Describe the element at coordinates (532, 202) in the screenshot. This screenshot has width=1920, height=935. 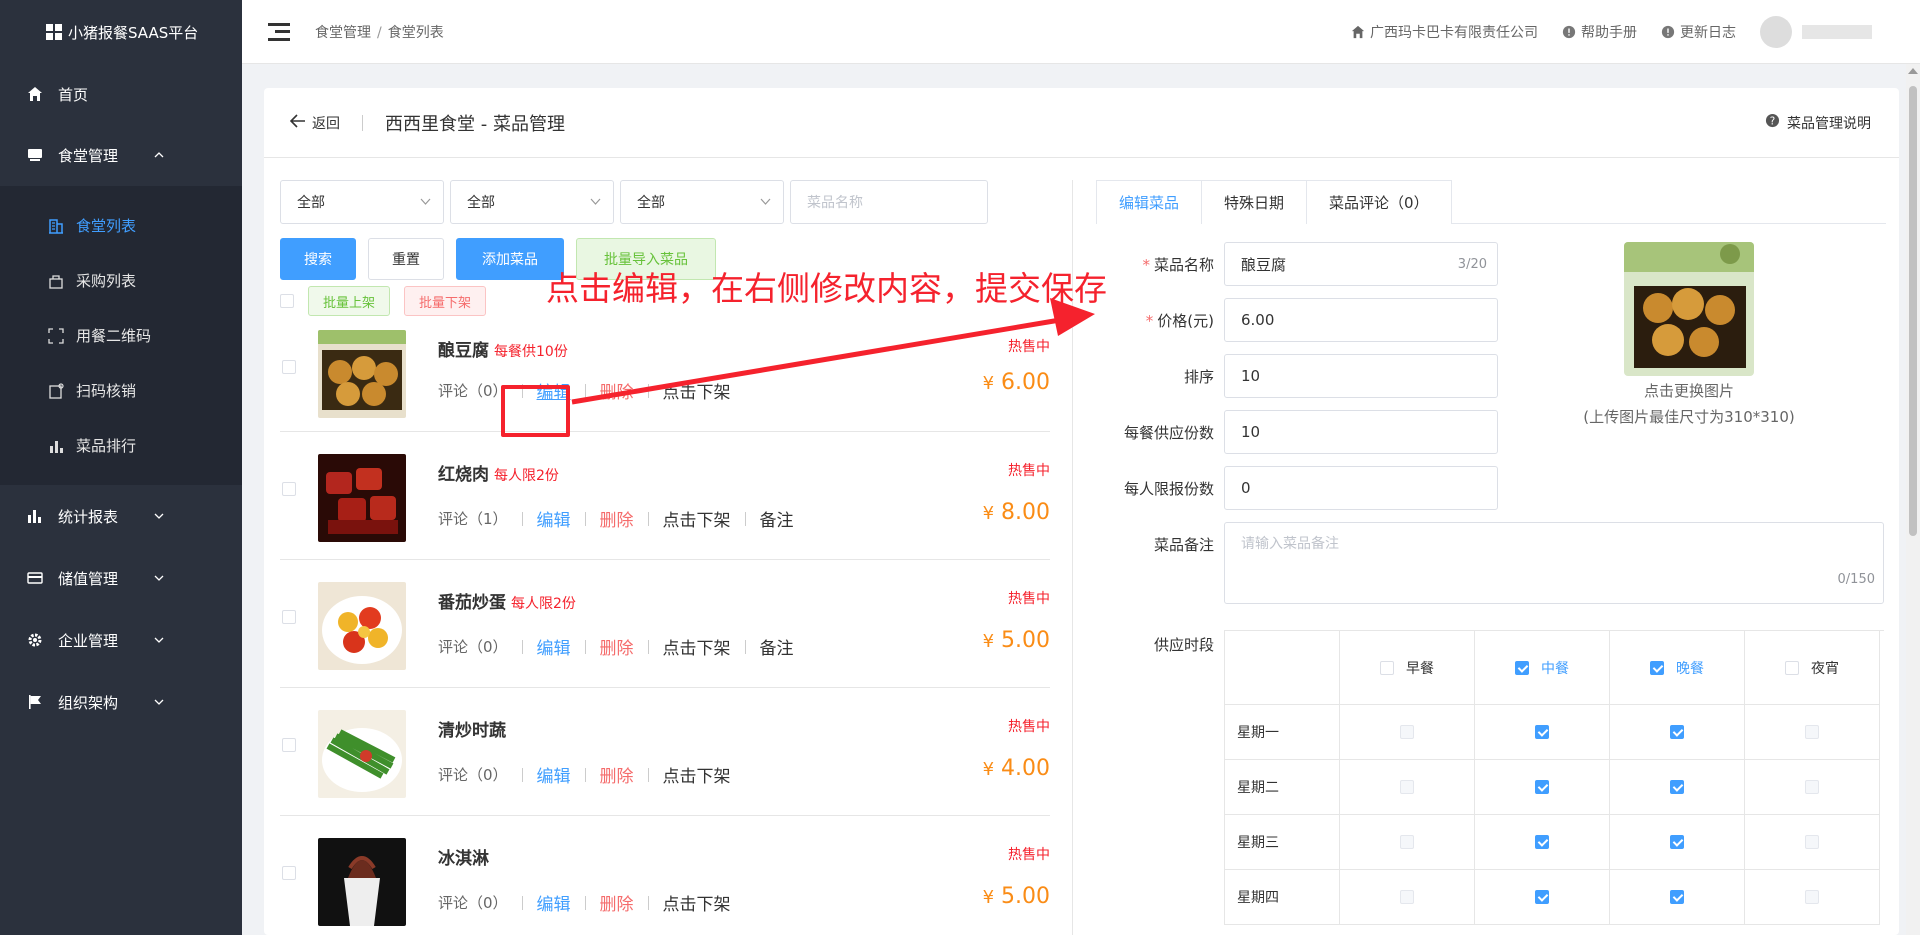
I see `filter-select-2: 全部` at that location.